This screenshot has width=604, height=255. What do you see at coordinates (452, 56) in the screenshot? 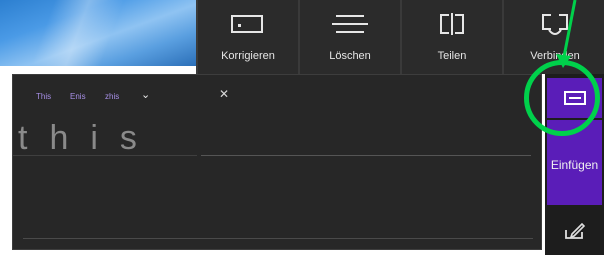
I see `split-label: Teilen` at bounding box center [452, 56].